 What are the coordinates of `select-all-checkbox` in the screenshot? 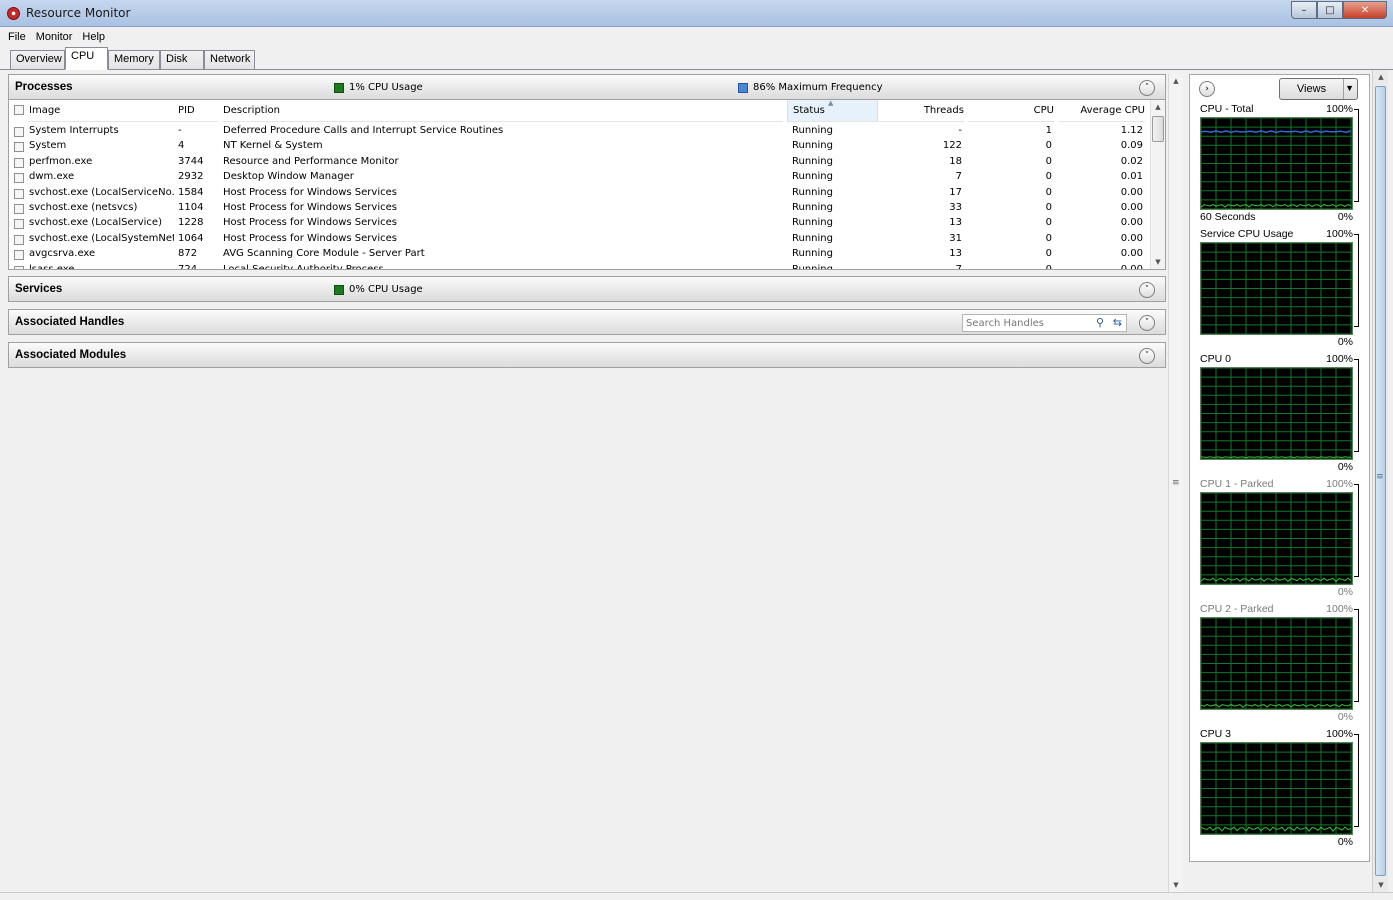 It's located at (19, 110).